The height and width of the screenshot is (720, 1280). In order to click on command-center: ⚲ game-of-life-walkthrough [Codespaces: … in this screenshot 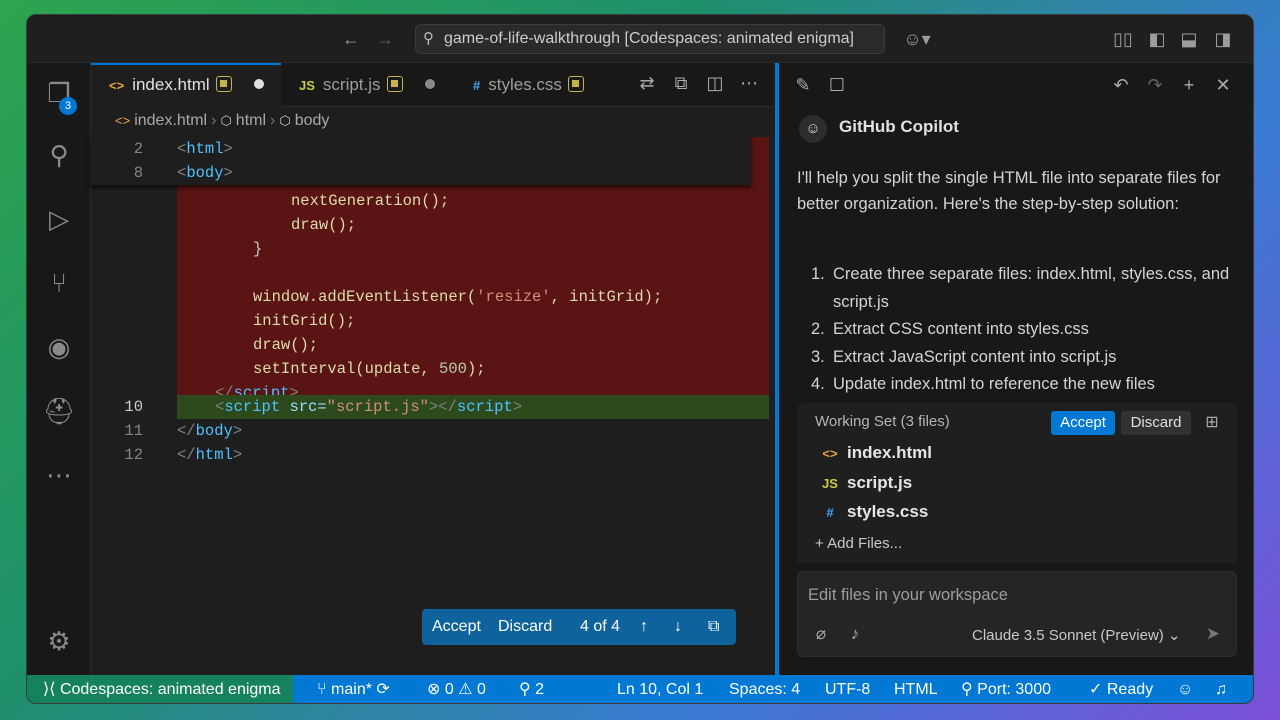, I will do `click(650, 39)`.